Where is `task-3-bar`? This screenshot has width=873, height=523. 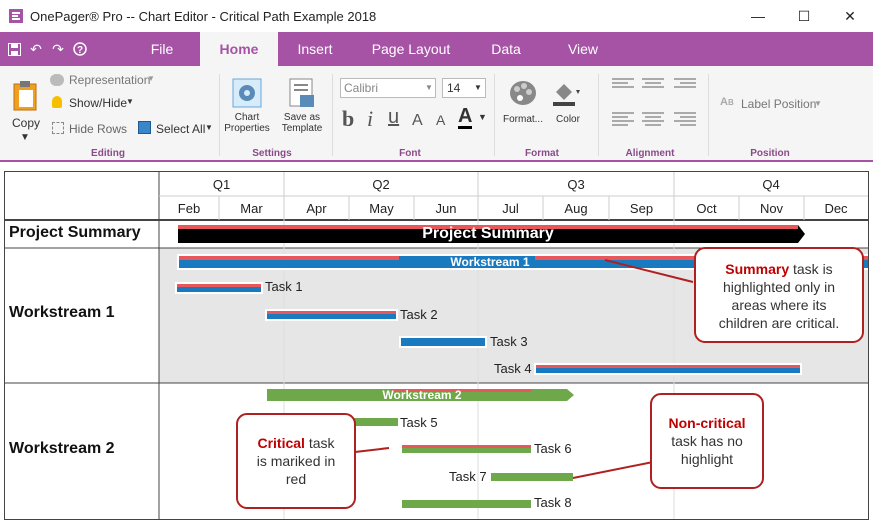
task-3-bar is located at coordinates (443, 342).